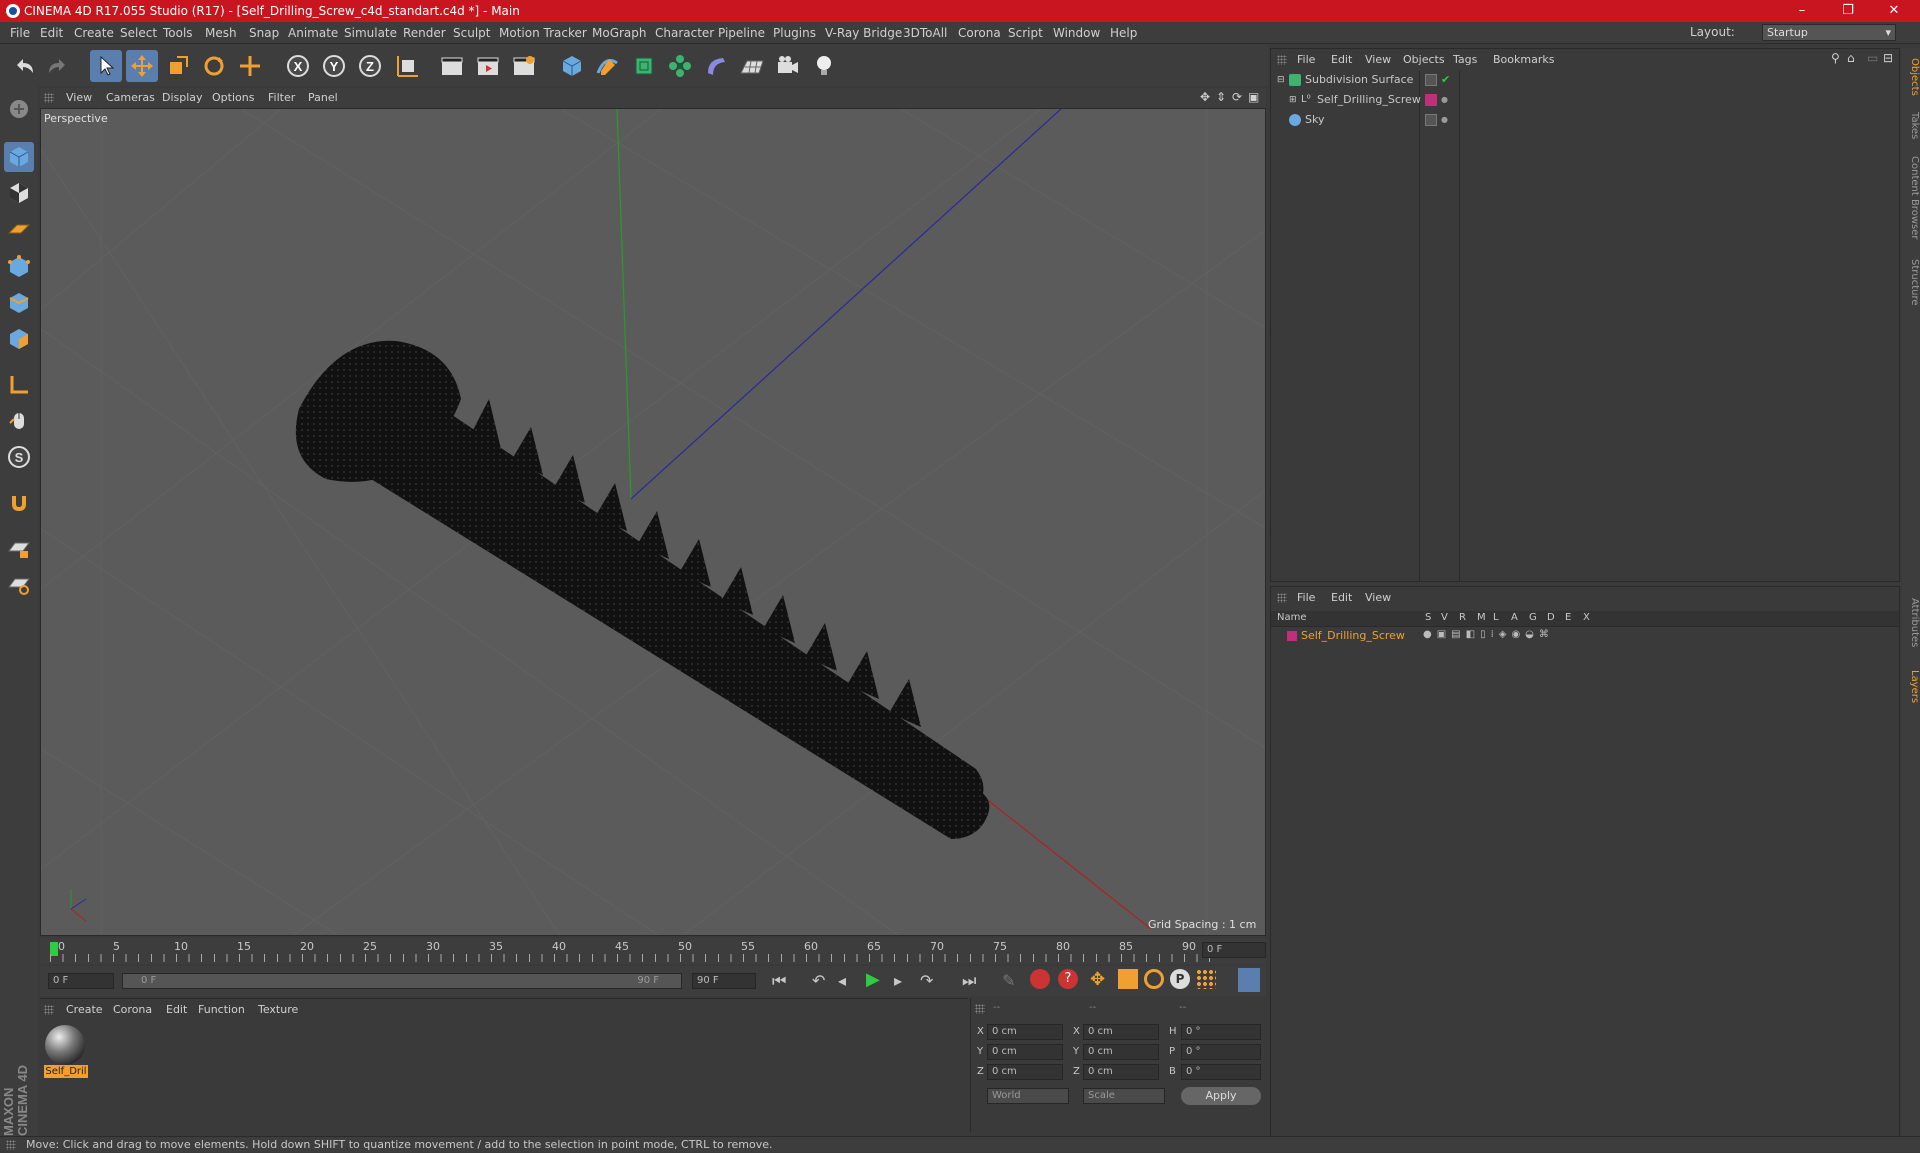  Describe the element at coordinates (1465, 59) in the screenshot. I see `objects-menu-tags: Tags` at that location.